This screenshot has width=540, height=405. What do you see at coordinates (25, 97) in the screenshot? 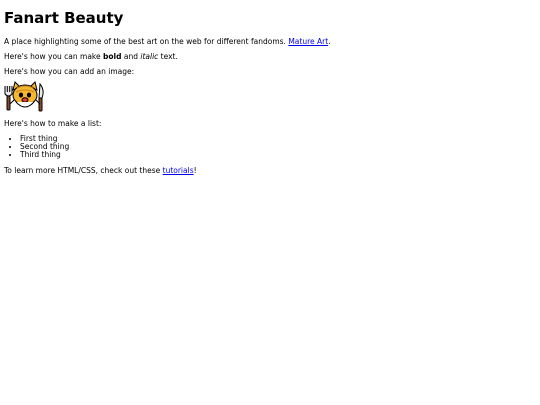
I see `cat-with-fork-and-knife-icon` at bounding box center [25, 97].